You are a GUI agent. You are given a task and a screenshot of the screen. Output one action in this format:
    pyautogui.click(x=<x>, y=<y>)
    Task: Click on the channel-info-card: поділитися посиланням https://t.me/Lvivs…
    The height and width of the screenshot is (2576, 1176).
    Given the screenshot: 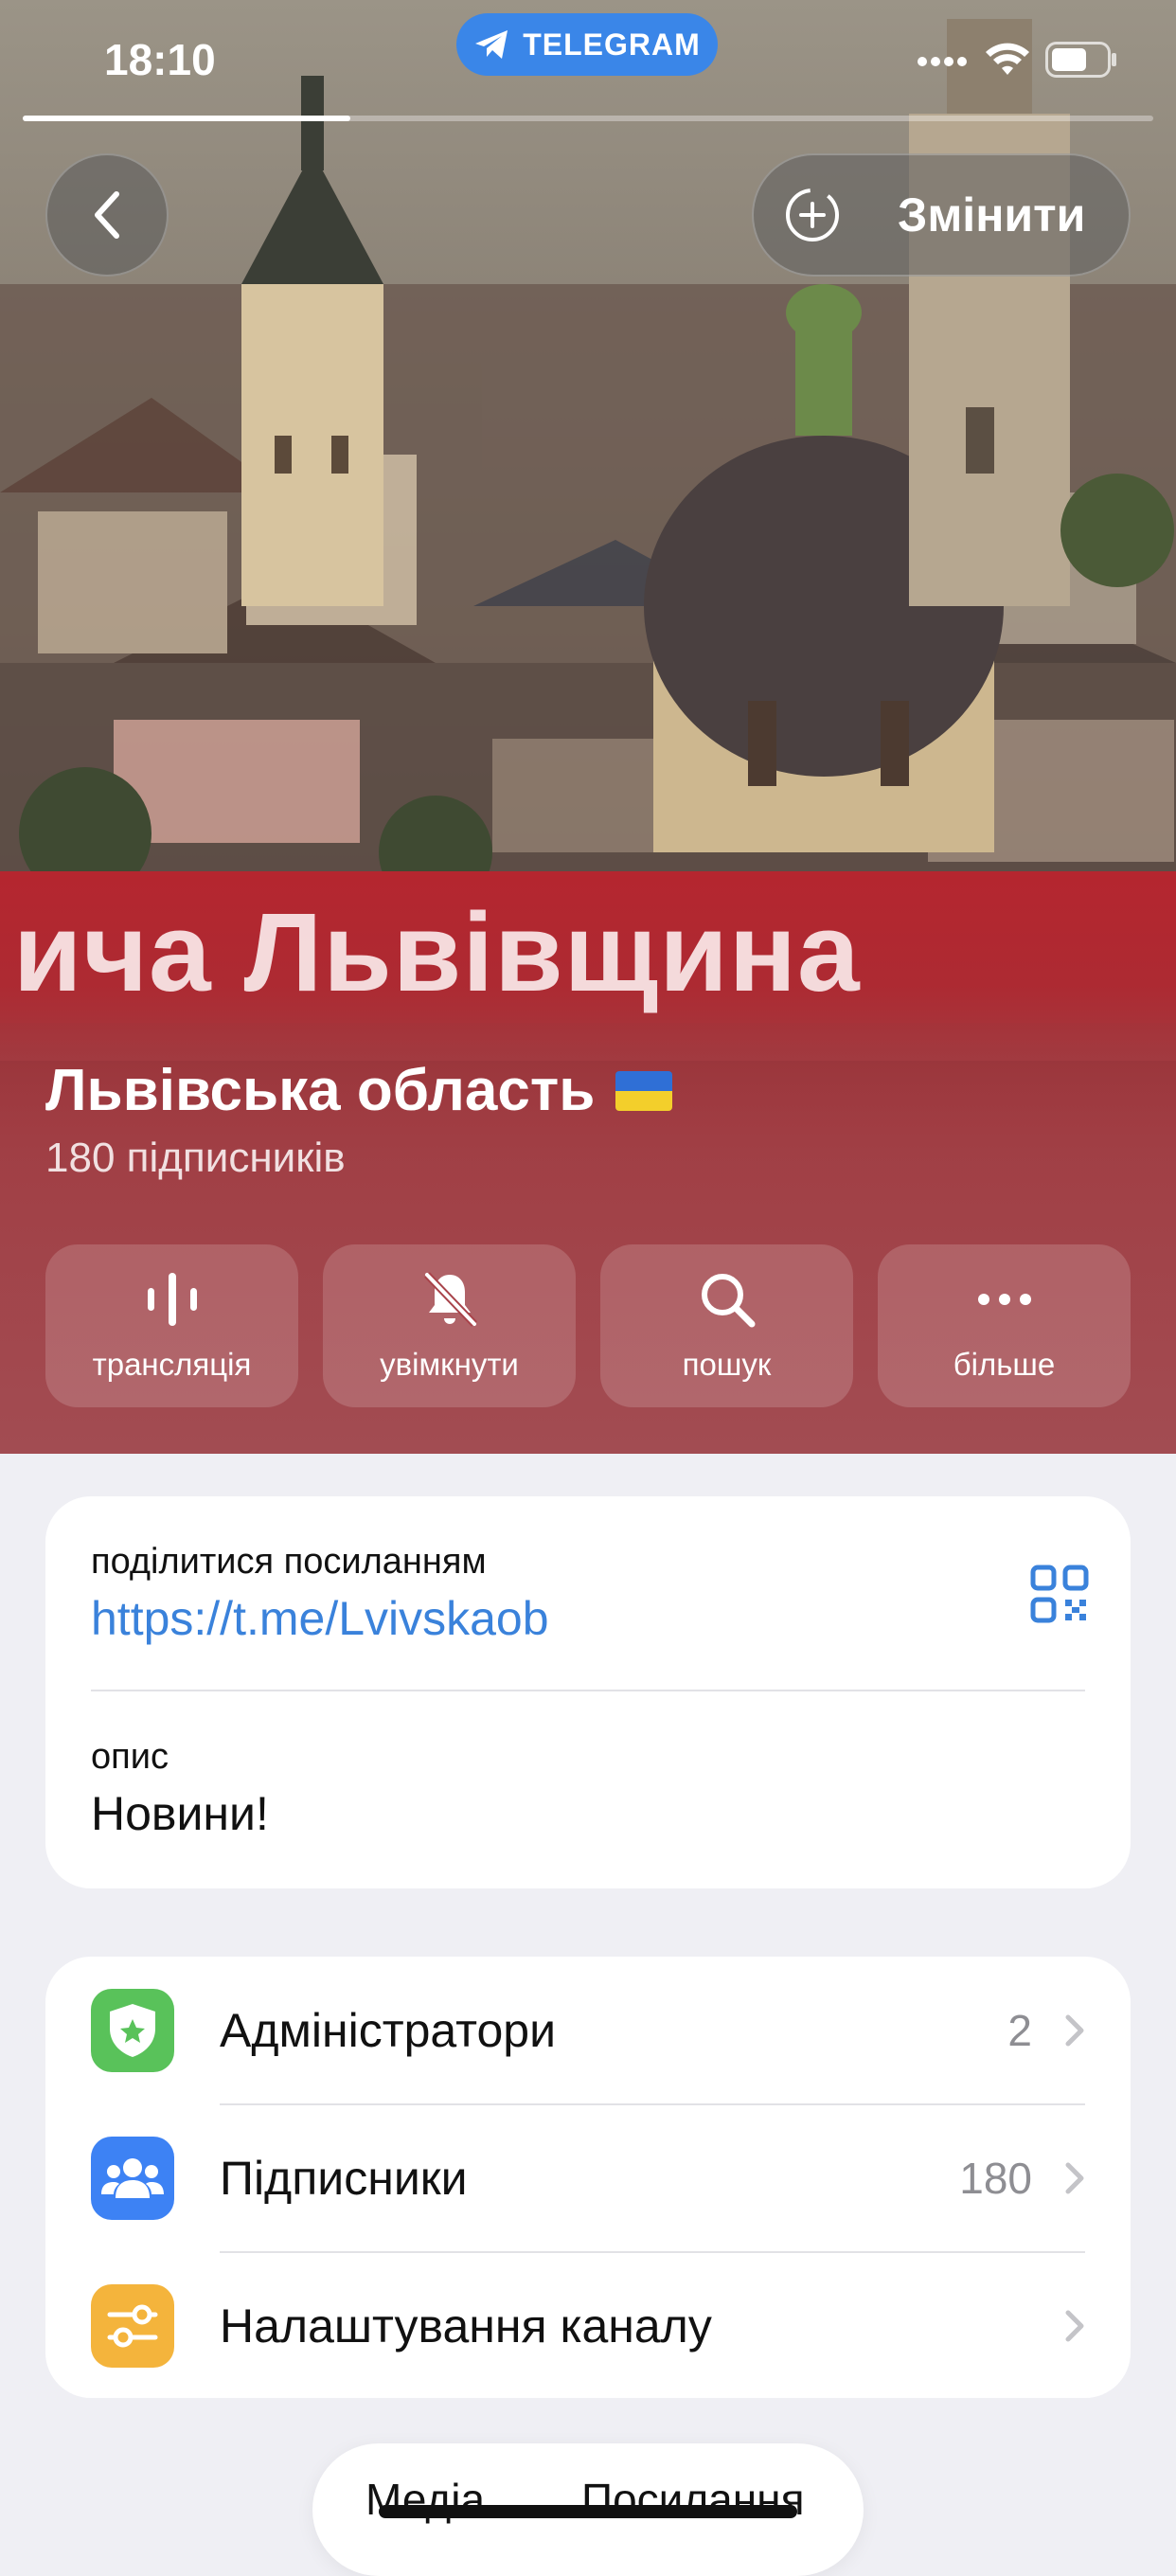 What is the action you would take?
    pyautogui.click(x=588, y=1692)
    